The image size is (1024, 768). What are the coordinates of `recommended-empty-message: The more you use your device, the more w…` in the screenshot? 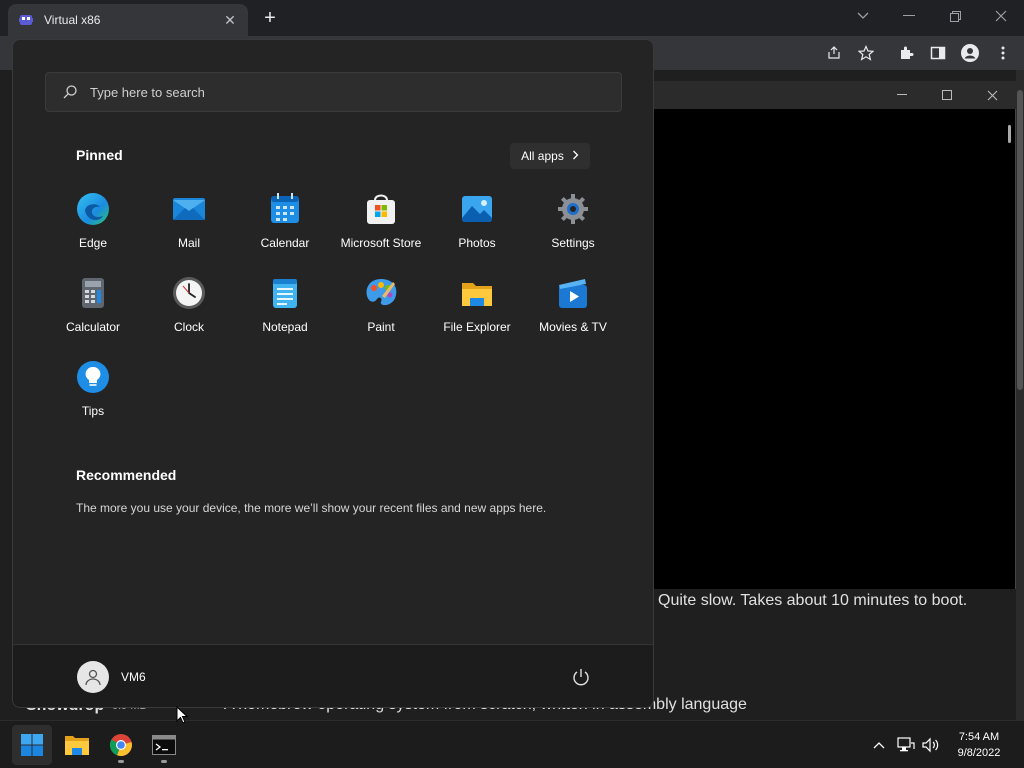 It's located at (311, 508).